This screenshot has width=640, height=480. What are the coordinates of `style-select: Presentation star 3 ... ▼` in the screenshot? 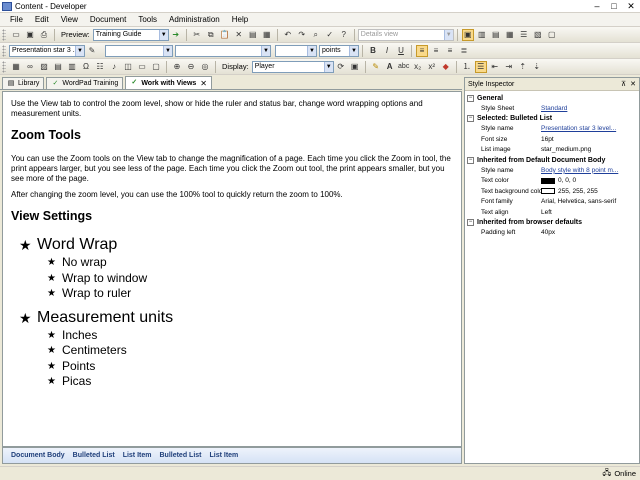 It's located at (47, 50).